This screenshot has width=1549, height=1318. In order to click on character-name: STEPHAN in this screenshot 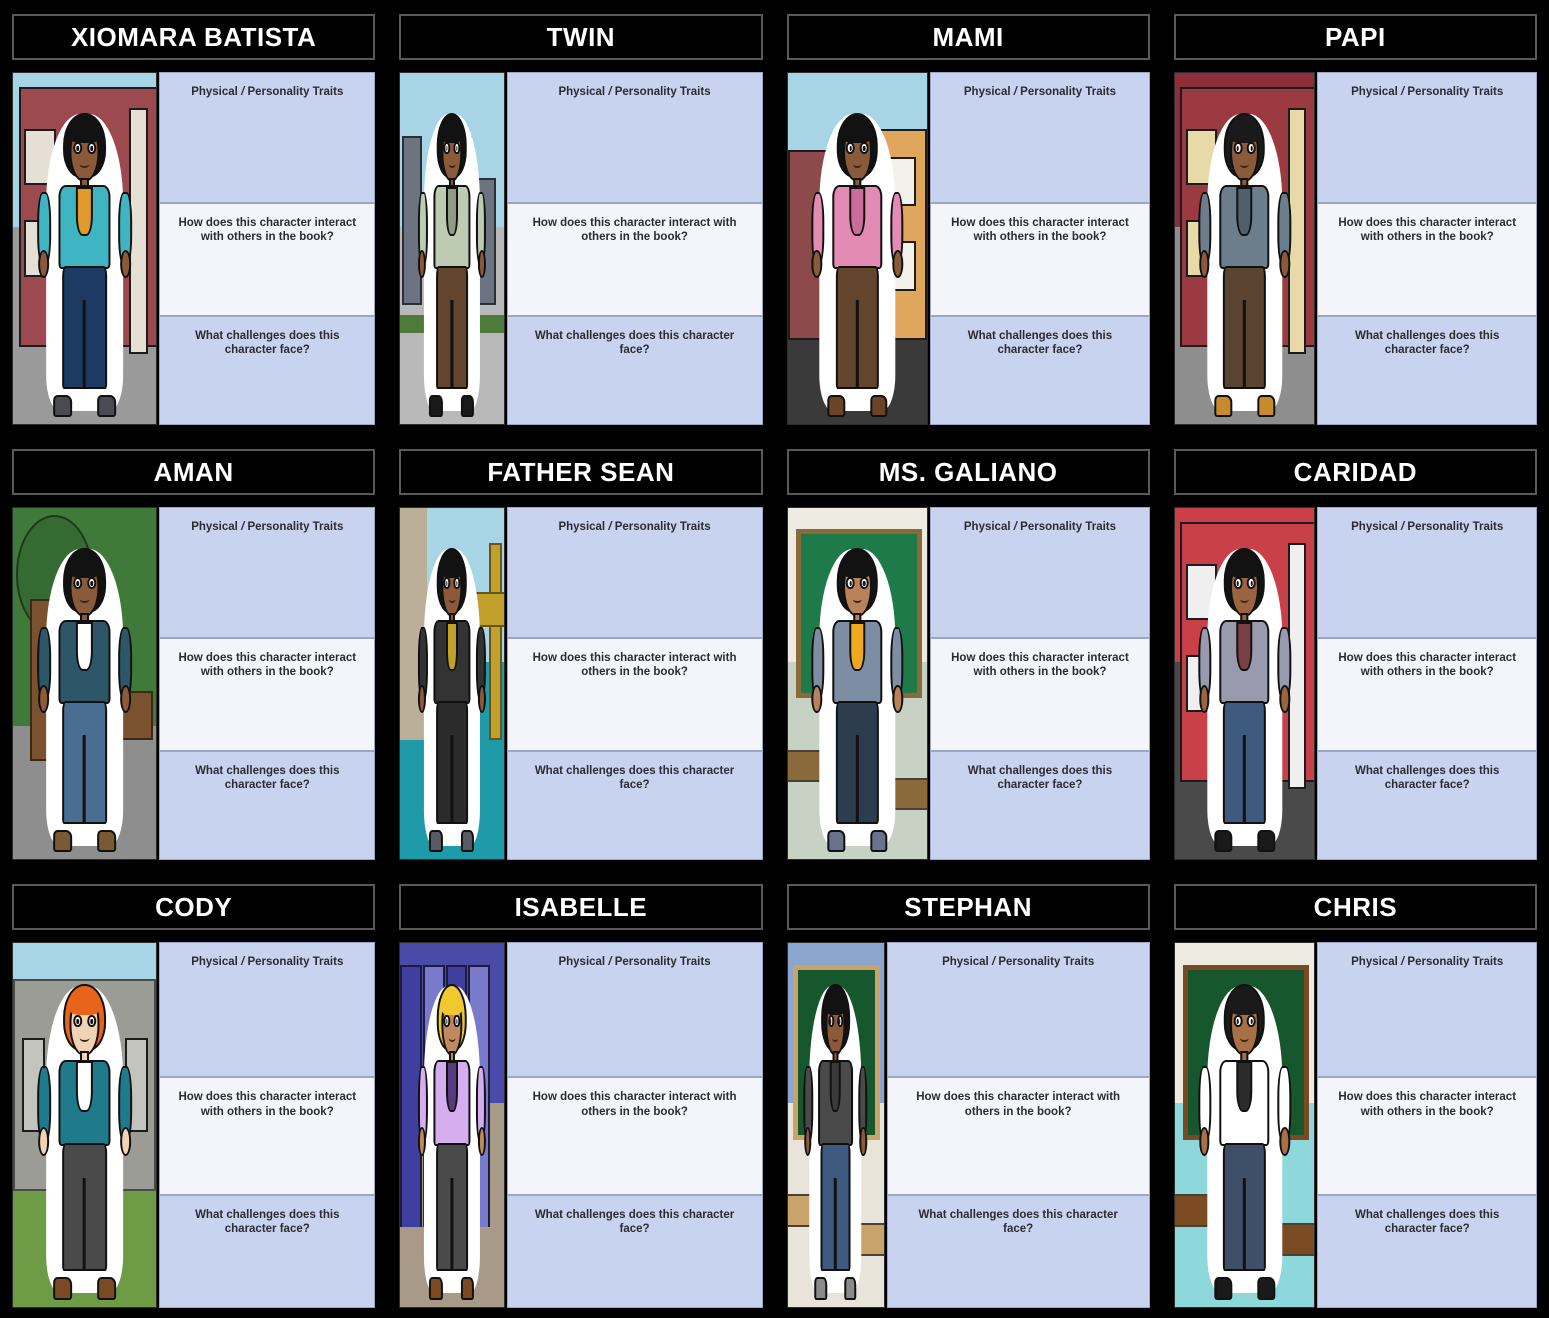, I will do `click(968, 907)`.